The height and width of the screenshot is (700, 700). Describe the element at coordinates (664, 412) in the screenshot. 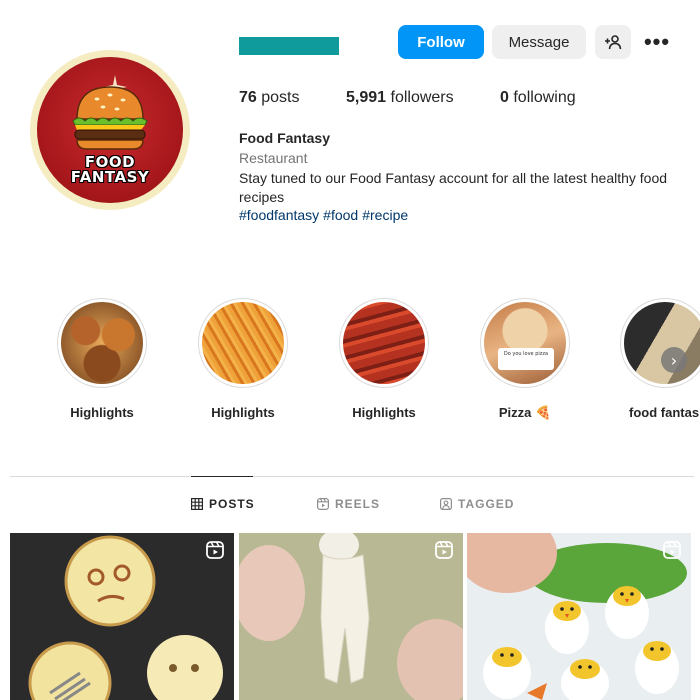

I see `highlight-label: food fantas` at that location.